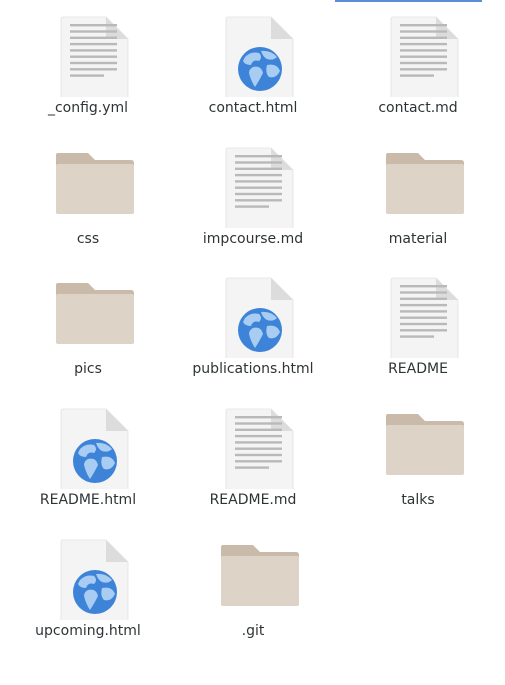  I want to click on file-item: material, so click(418, 196).